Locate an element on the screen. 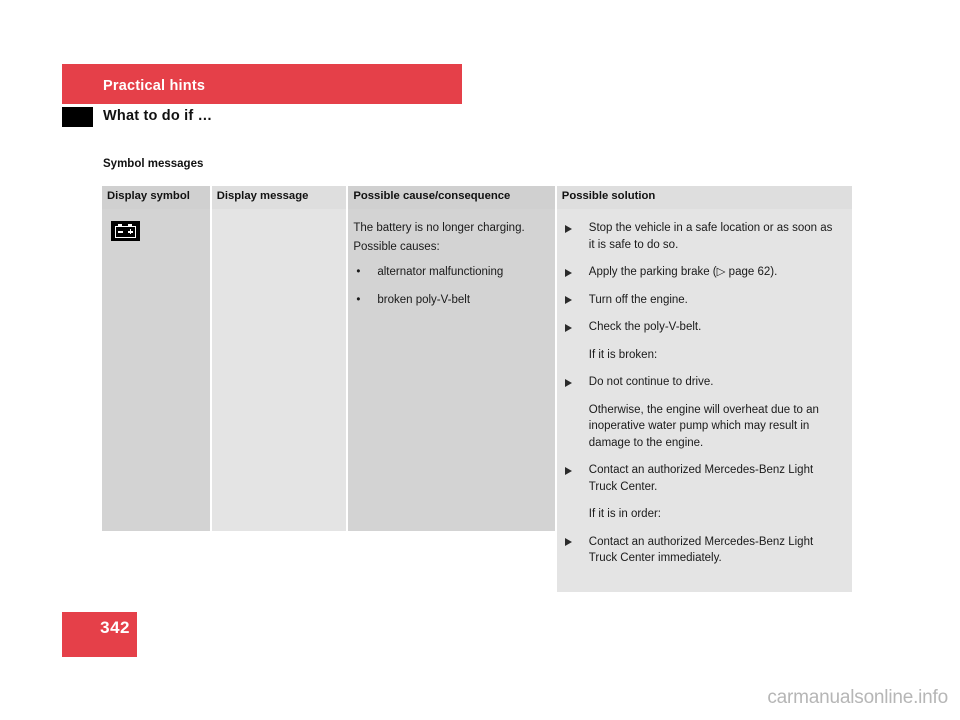 The width and height of the screenshot is (960, 720). cell-display-symbol is located at coordinates (156, 370).